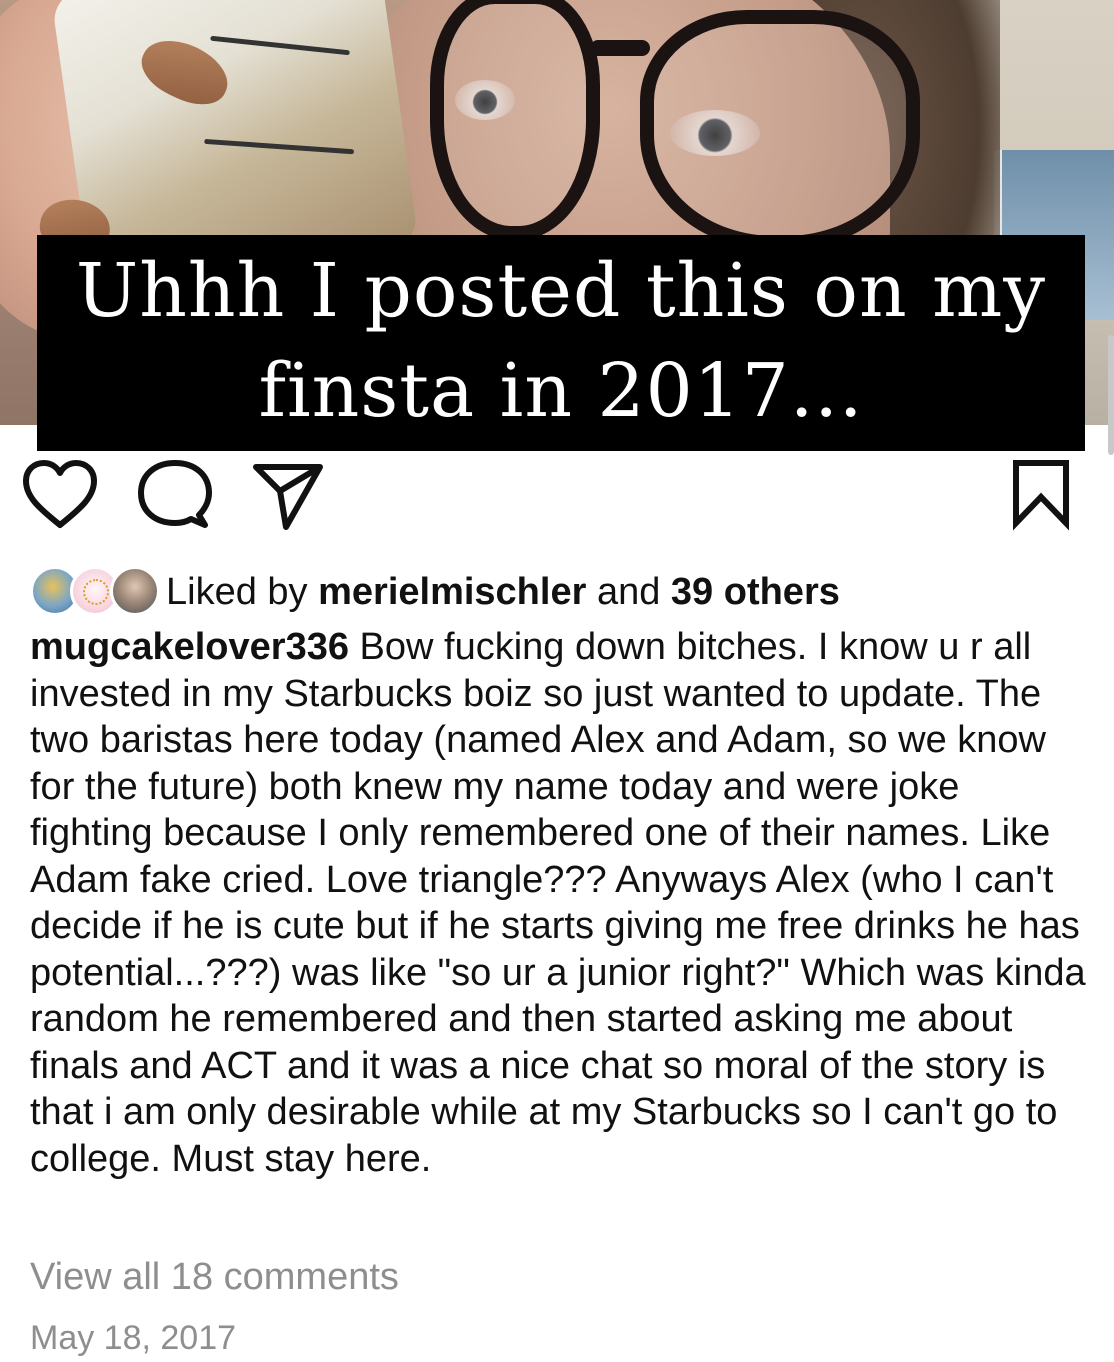  What do you see at coordinates (1111, 395) in the screenshot?
I see `scrollbar` at bounding box center [1111, 395].